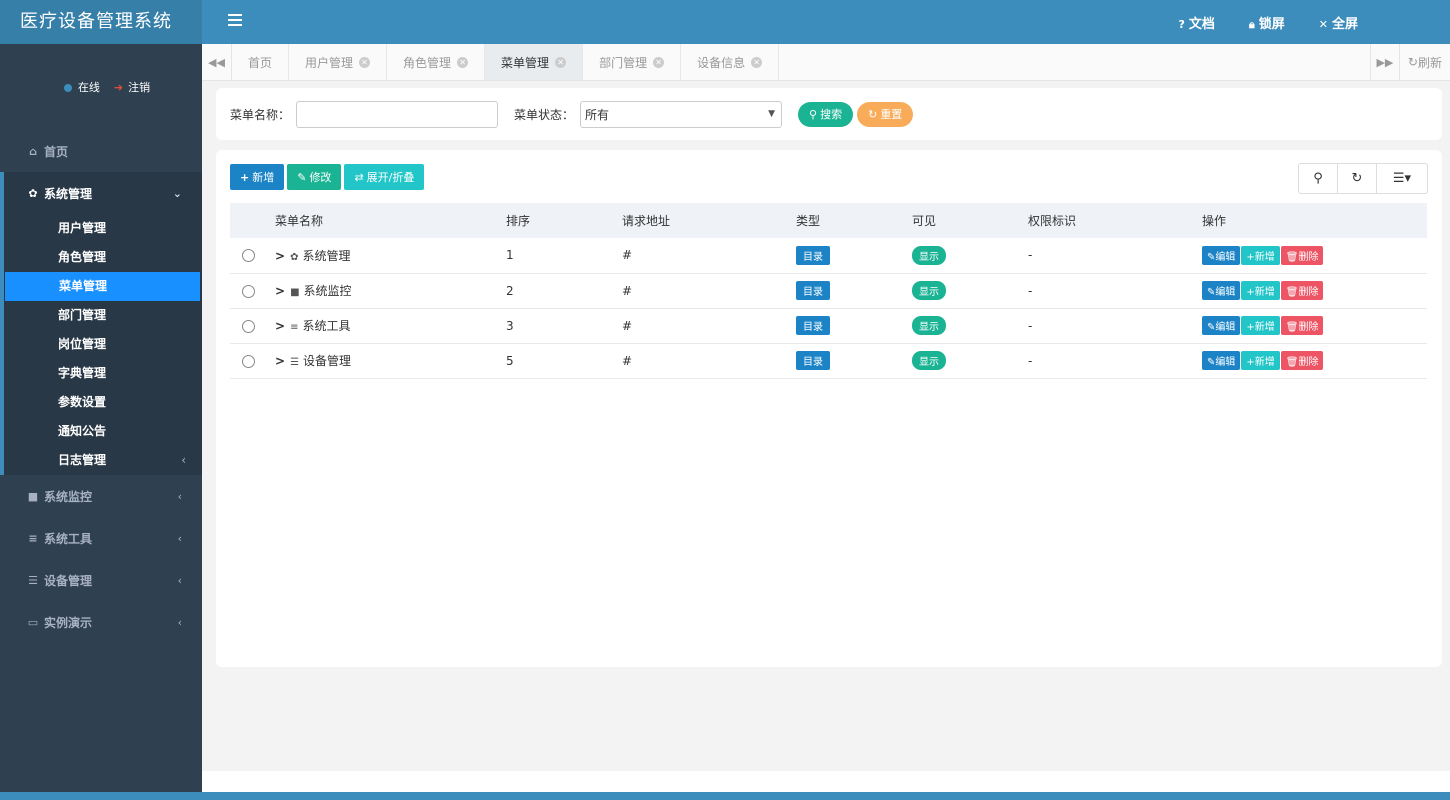  Describe the element at coordinates (1115, 220) in the screenshot. I see `col-perm-header: 权限标识` at that location.